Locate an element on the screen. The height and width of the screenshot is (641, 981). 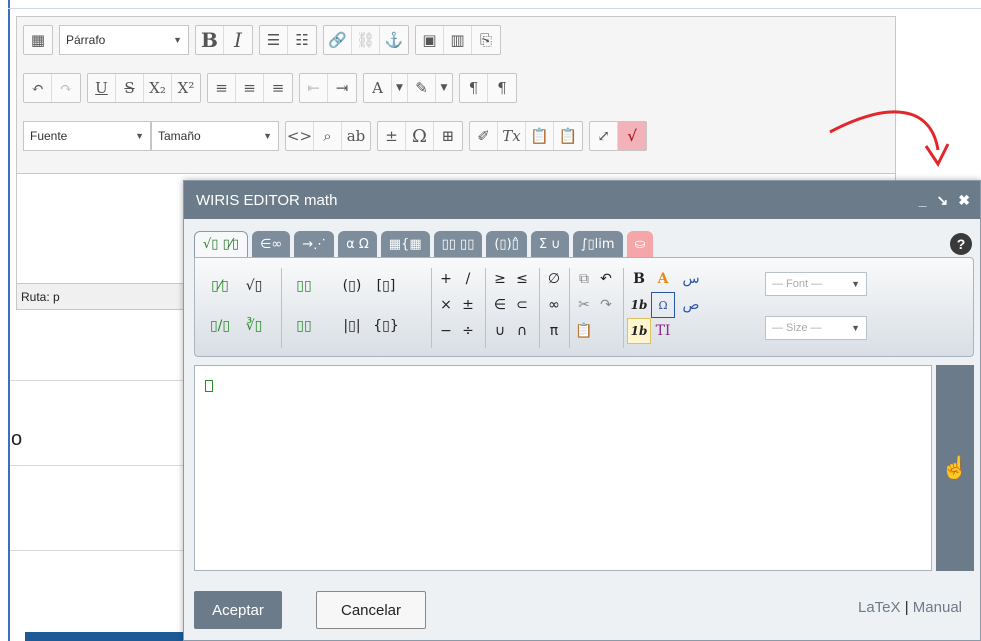
superscript-button: X² is located at coordinates (186, 88).